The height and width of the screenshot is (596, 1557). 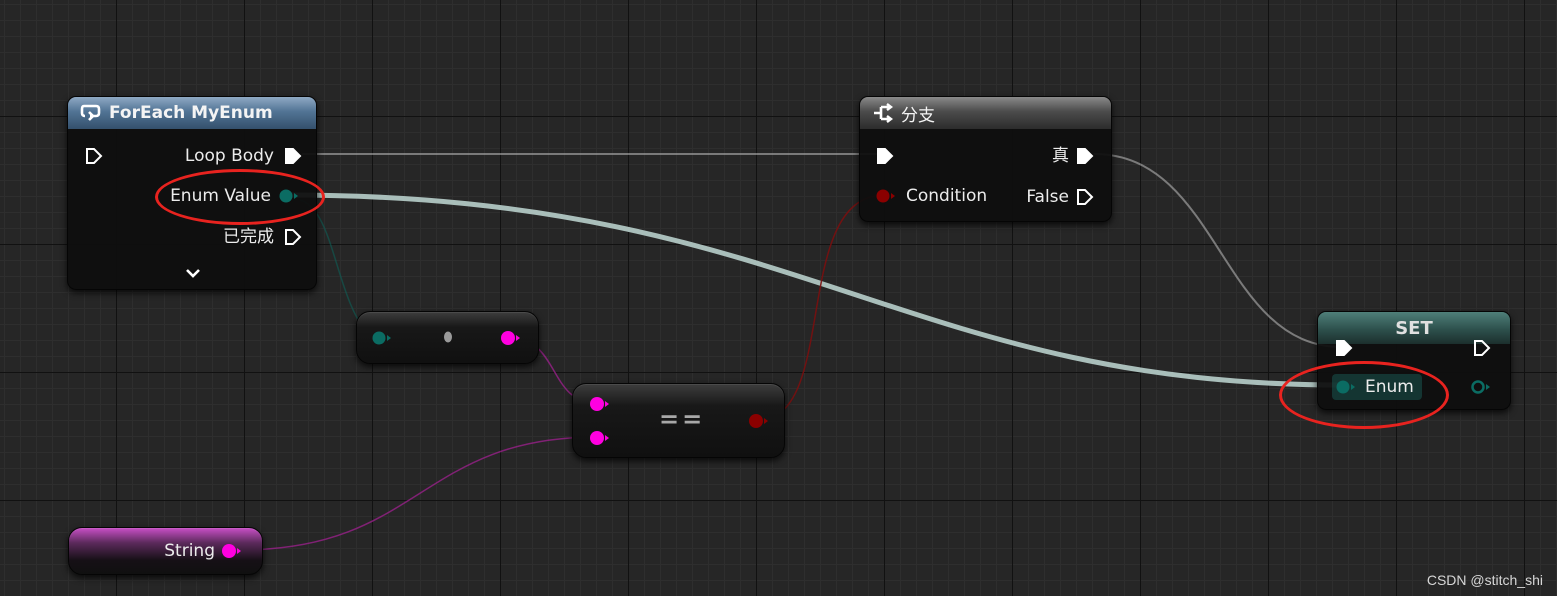 I want to click on foreach-header: ForEach MyEnum, so click(x=192, y=113).